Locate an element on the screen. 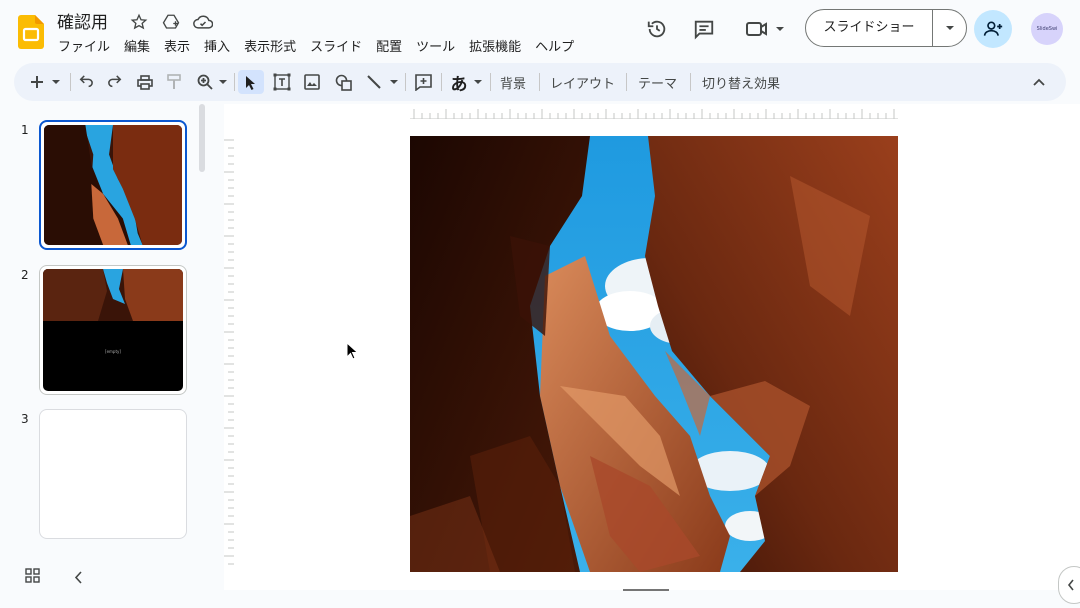 Image resolution: width=1080 pixels, height=608 pixels. collapse-toolbar-icon is located at coordinates (1039, 82).